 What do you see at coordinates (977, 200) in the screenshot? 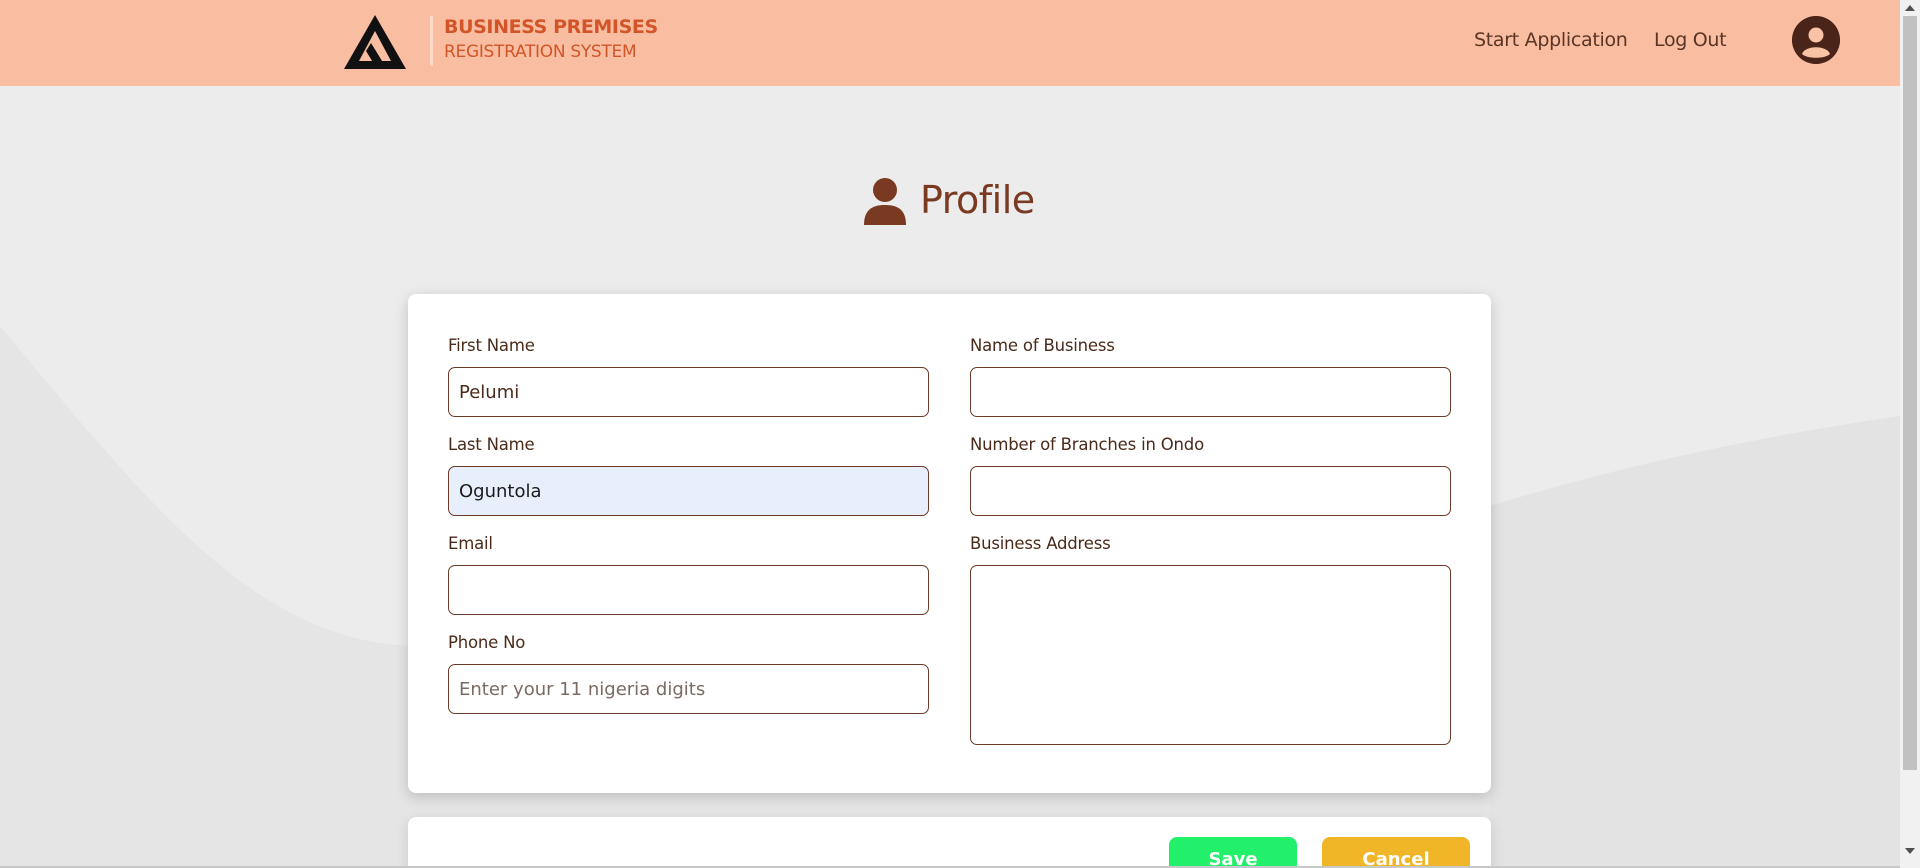
I see `page-title-text: Profile` at bounding box center [977, 200].